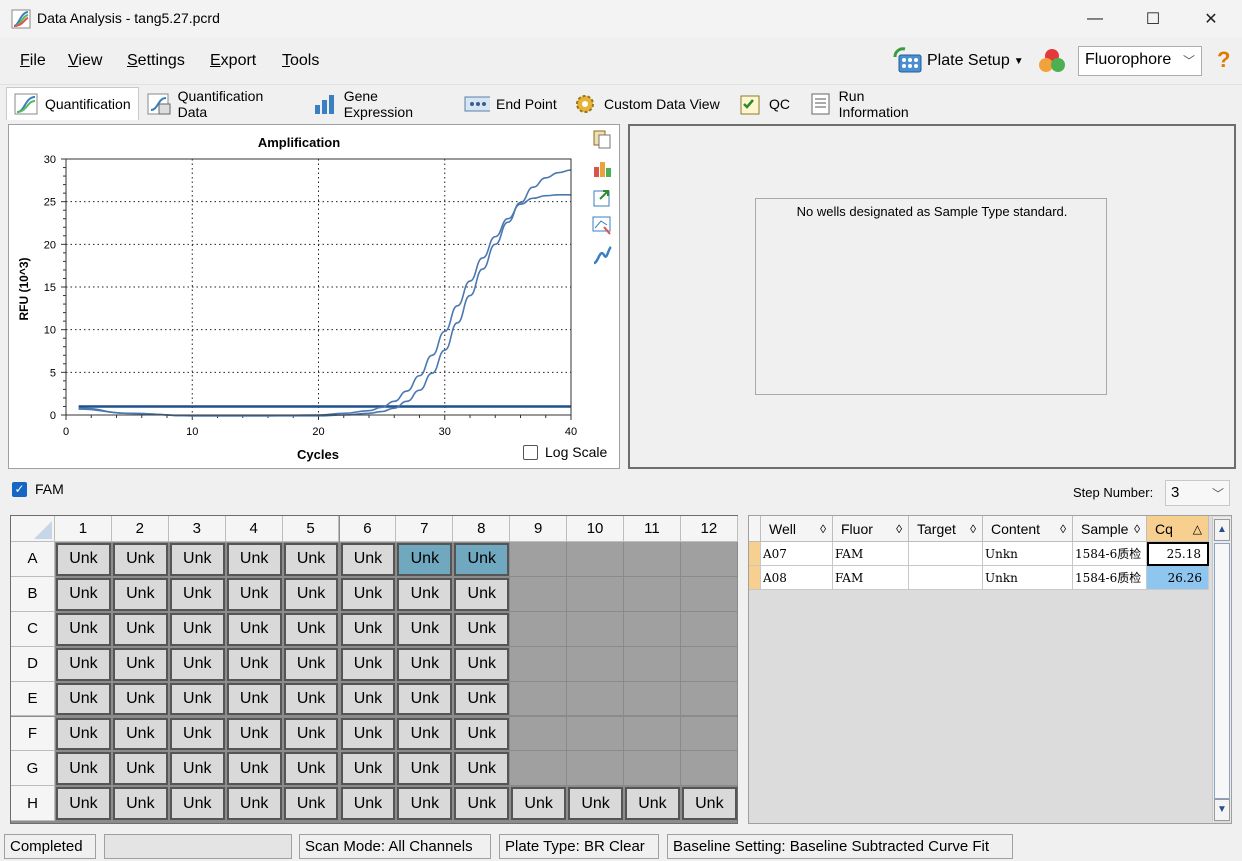 This screenshot has height=861, width=1242. What do you see at coordinates (33, 629) in the screenshot?
I see `plate-row-header: C` at bounding box center [33, 629].